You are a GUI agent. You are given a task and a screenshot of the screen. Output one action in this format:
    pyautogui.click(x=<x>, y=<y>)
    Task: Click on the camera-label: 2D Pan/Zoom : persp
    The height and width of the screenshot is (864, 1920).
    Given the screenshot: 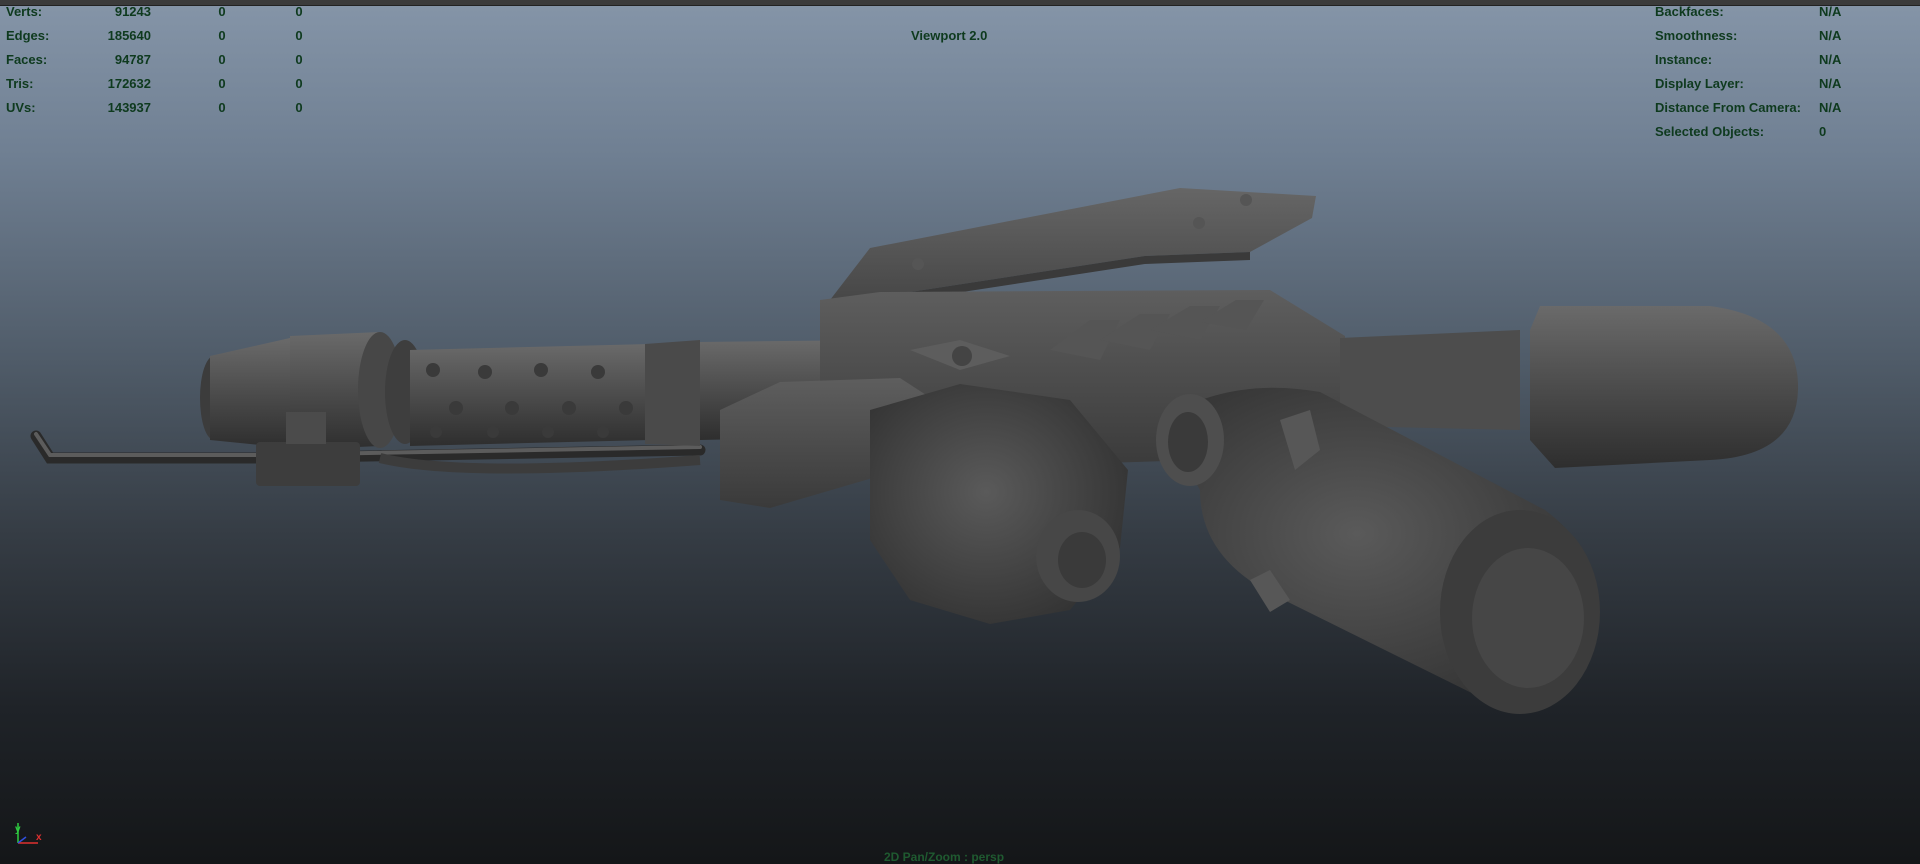 What is the action you would take?
    pyautogui.click(x=944, y=857)
    